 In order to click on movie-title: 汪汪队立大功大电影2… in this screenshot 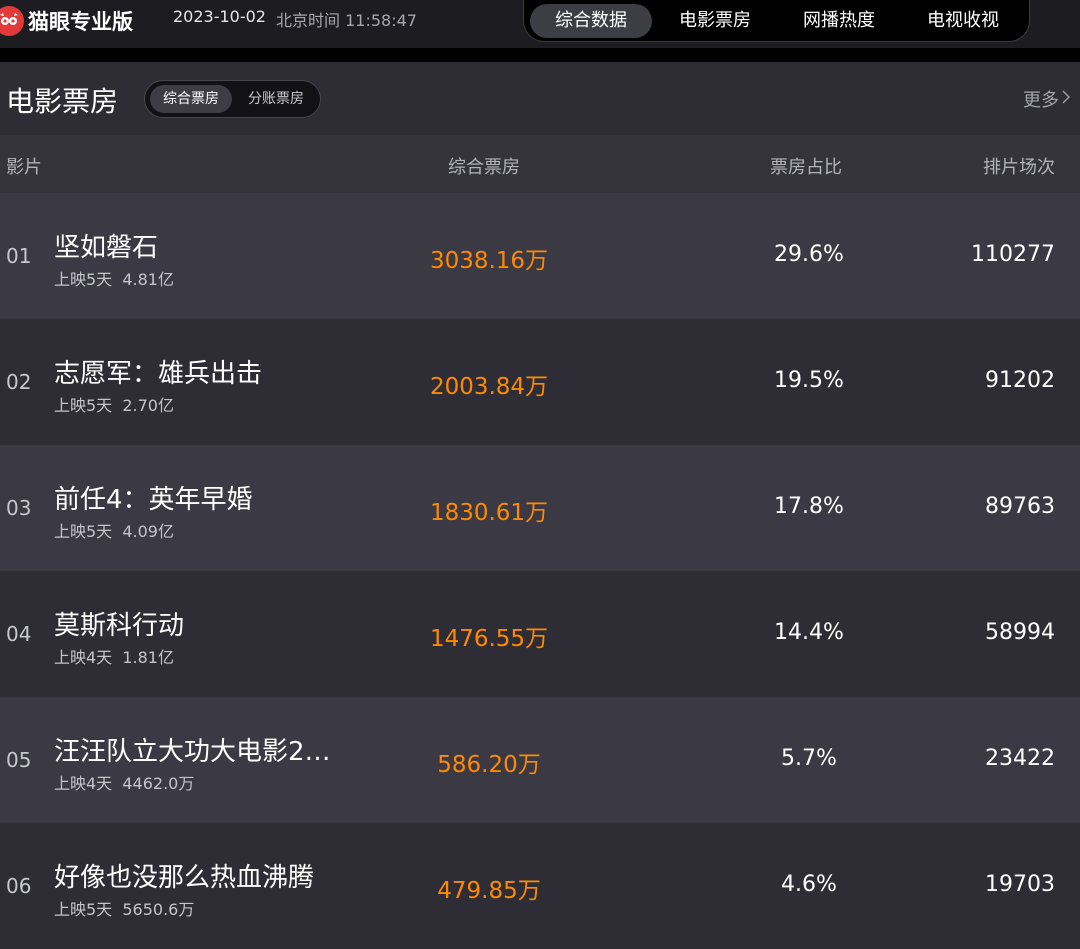, I will do `click(192, 752)`.